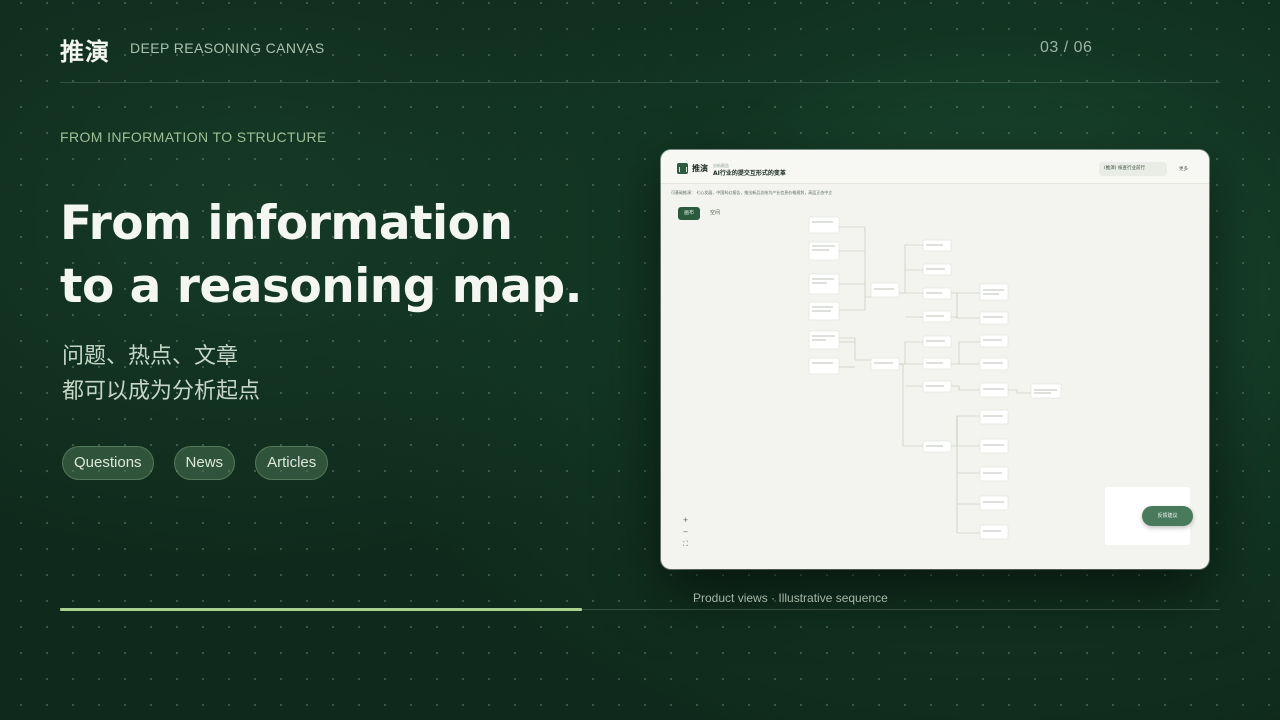 This screenshot has width=1280, height=720. Describe the element at coordinates (108, 463) in the screenshot. I see `chip-questions: Questions` at that location.